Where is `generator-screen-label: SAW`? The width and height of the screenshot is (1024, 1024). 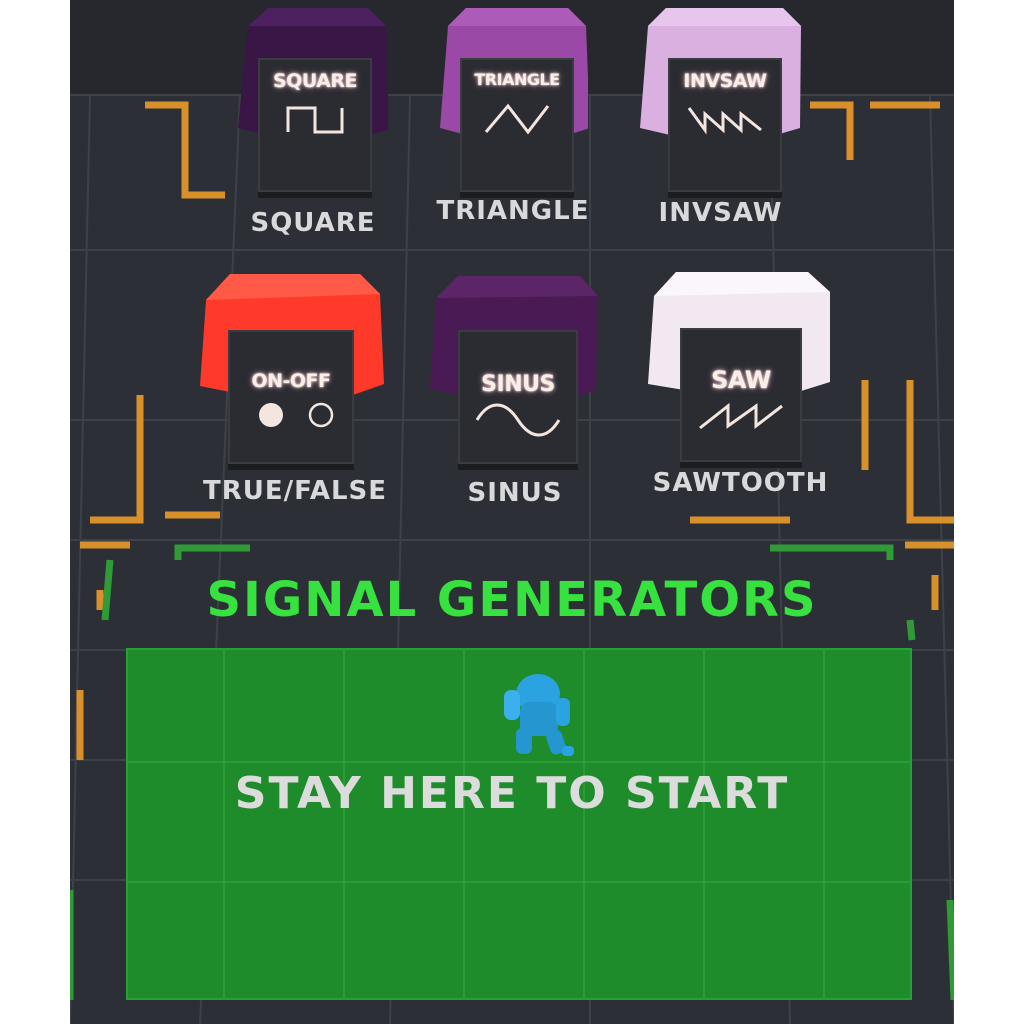
generator-screen-label: SAW is located at coordinates (741, 380).